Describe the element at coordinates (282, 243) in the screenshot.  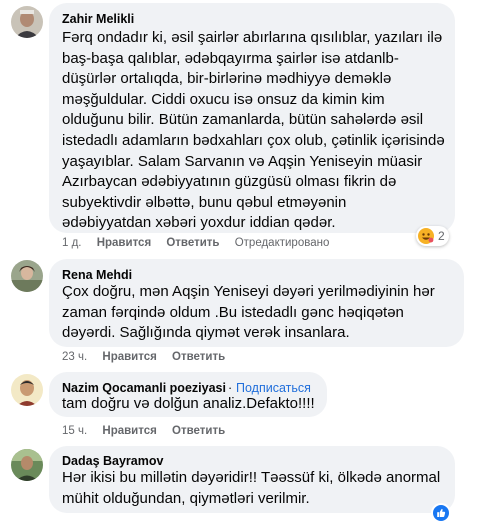
I see `edited-label: Отредактировано` at that location.